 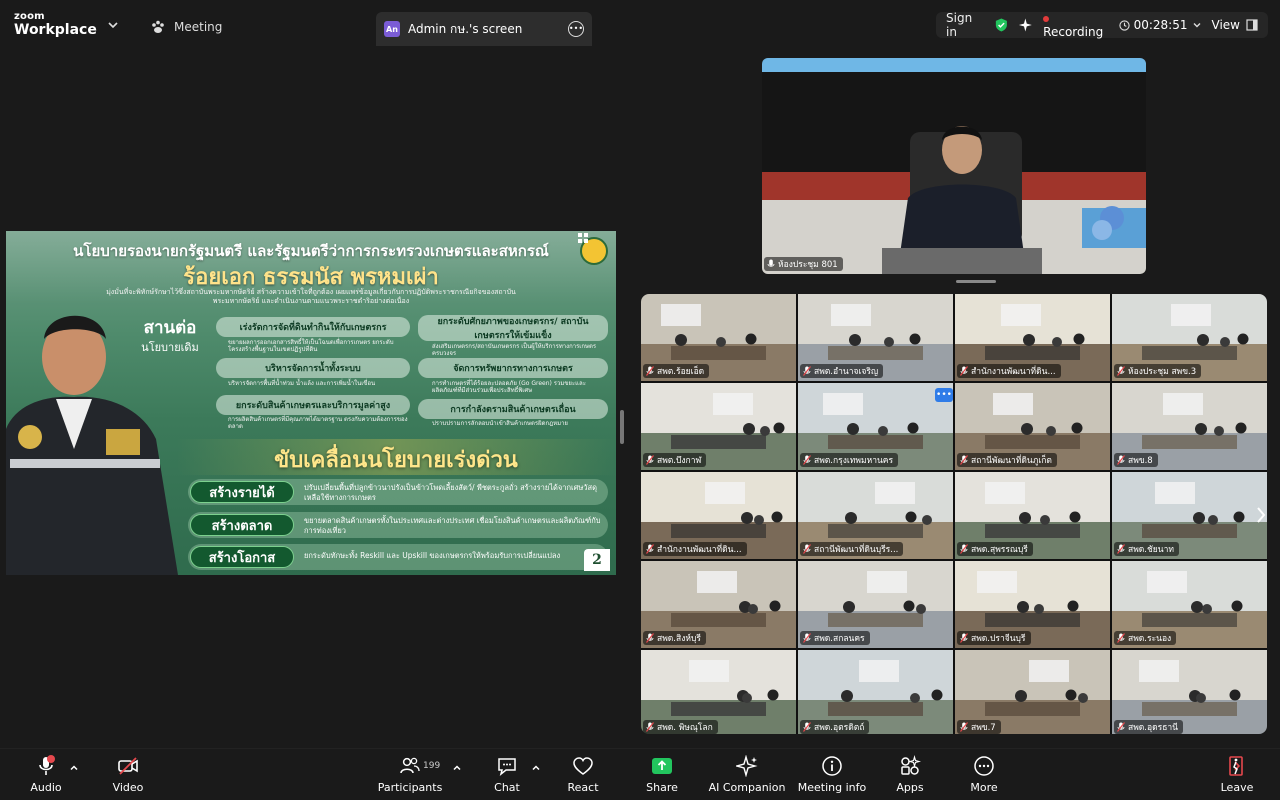 What do you see at coordinates (999, 550) in the screenshot?
I see `participant-name: สพด.สุพรรณบุรี` at bounding box center [999, 550].